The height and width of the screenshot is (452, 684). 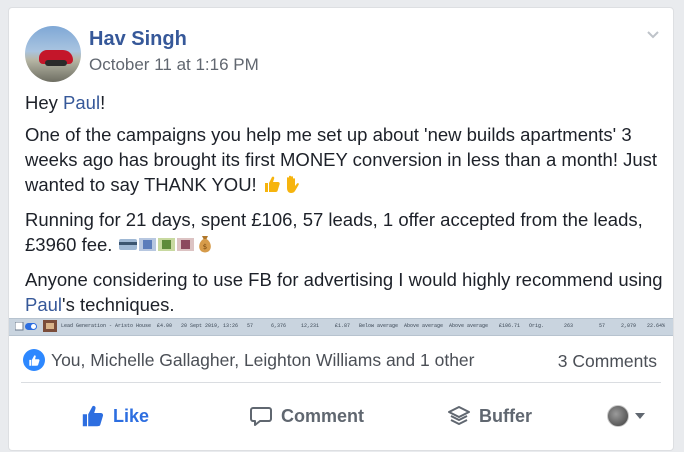 I want to click on comment-button: Comment, so click(x=306, y=416).